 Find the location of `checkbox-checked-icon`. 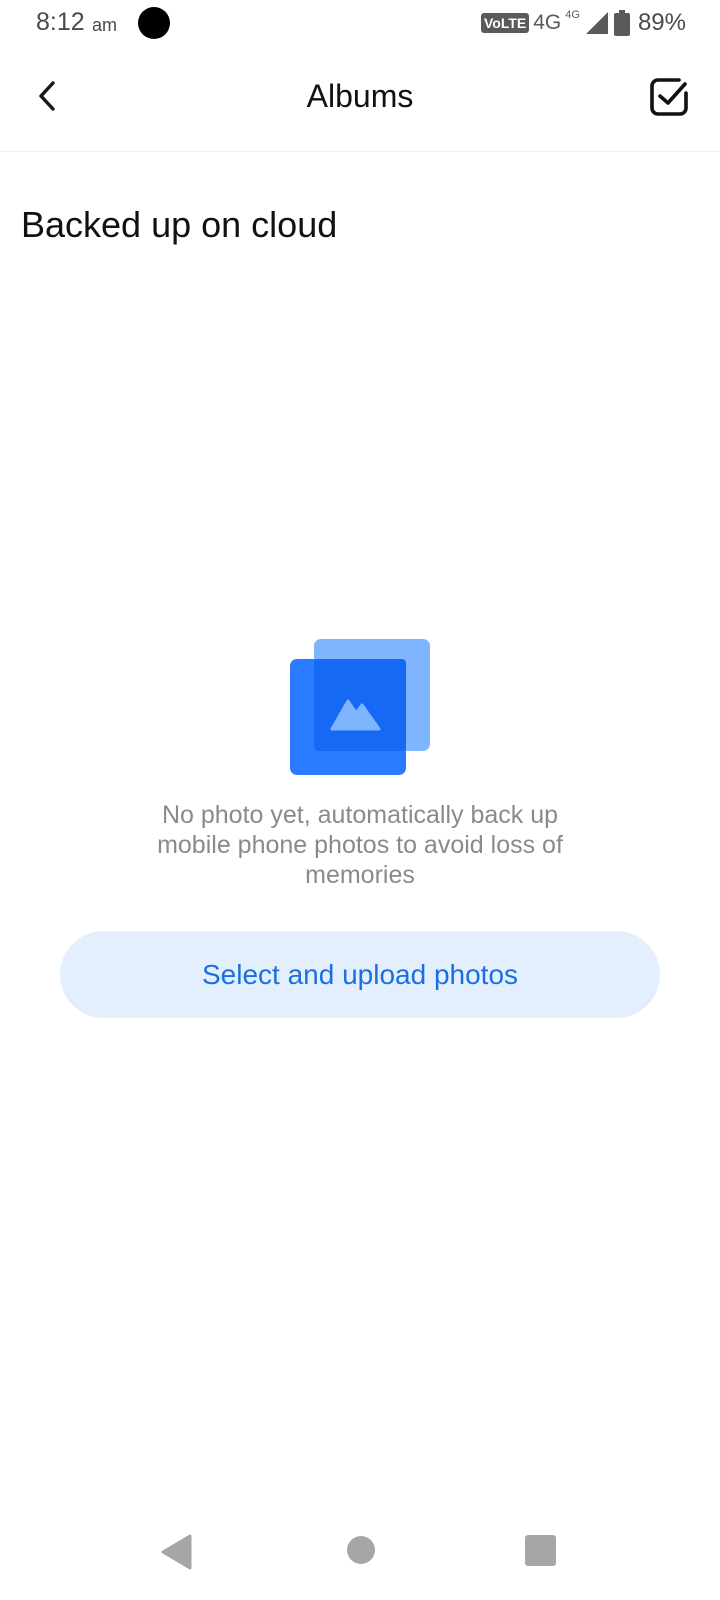

checkbox-checked-icon is located at coordinates (669, 97).